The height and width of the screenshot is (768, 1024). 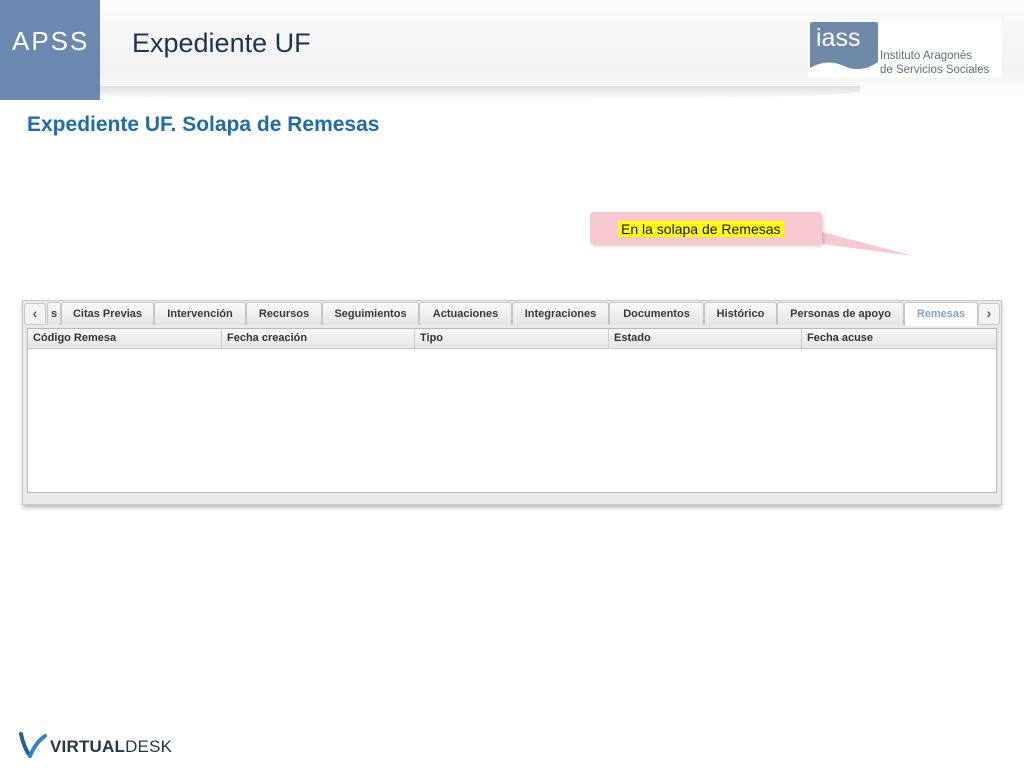 I want to click on tab-label: Integraciones, so click(x=560, y=314).